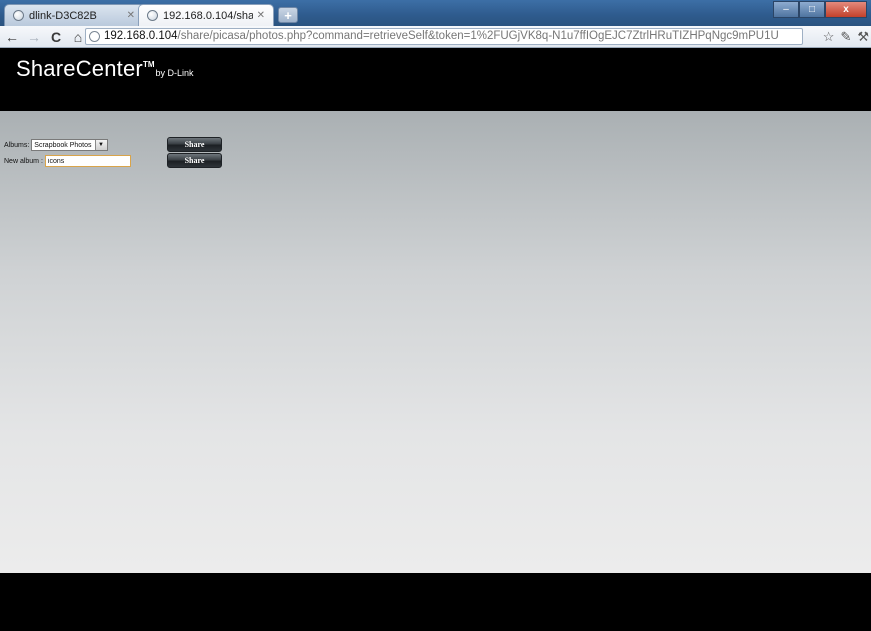 This screenshot has height=631, width=871. I want to click on reload-button: C, so click(56, 37).